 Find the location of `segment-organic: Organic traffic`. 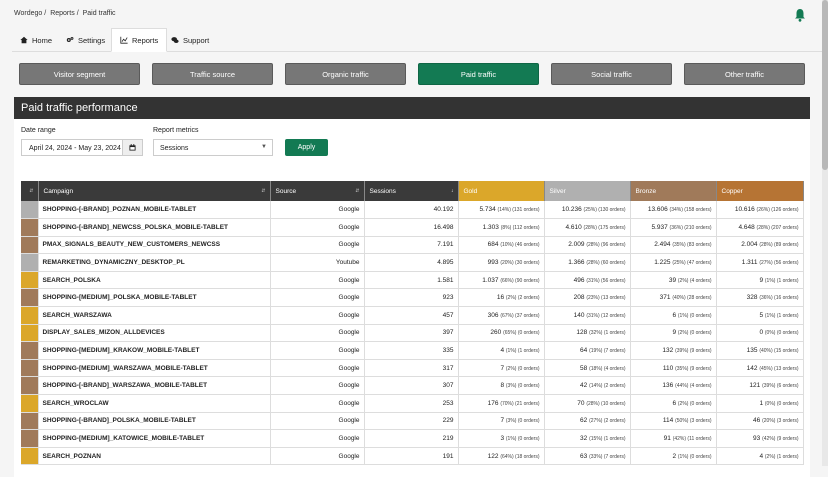

segment-organic: Organic traffic is located at coordinates (345, 74).